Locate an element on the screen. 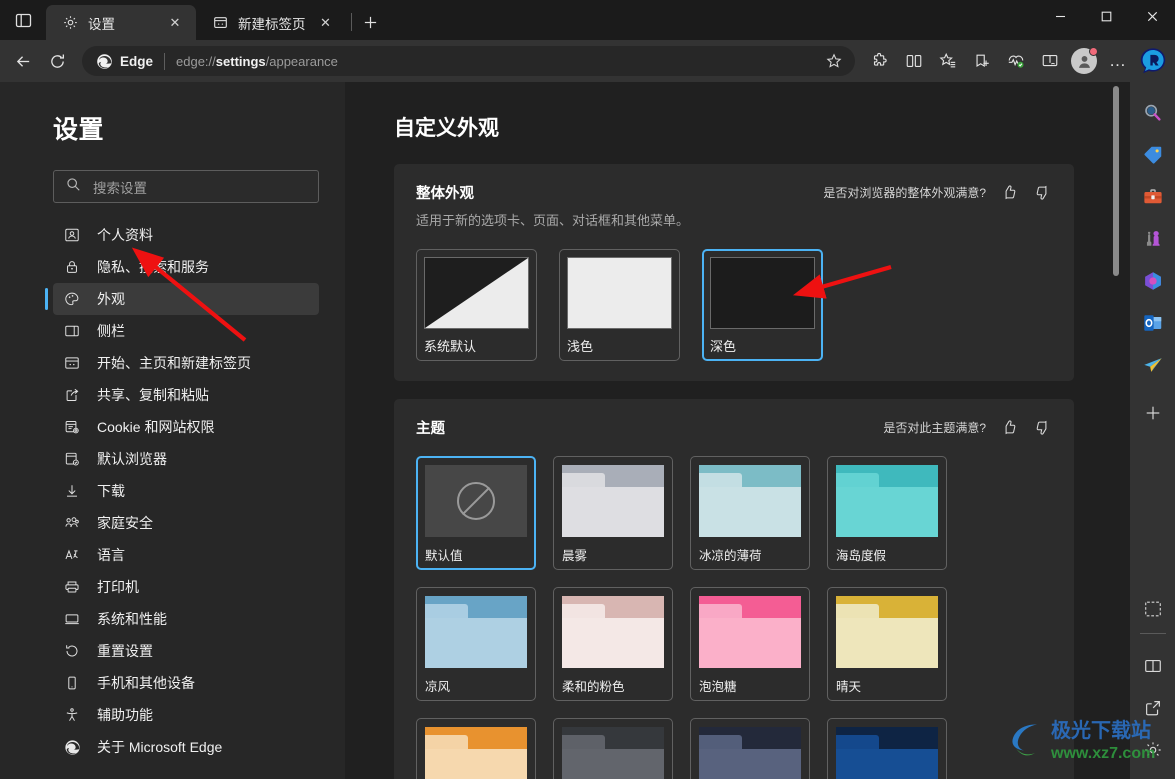  omnibox-divider is located at coordinates (165, 61).